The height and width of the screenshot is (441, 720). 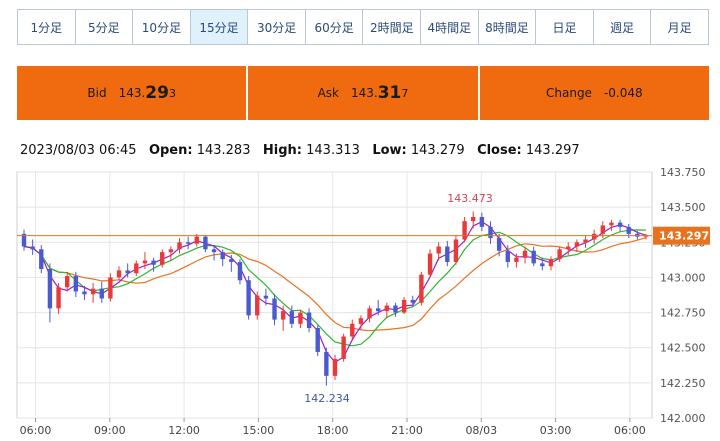 I want to click on x-tick-label: 21:00, so click(x=407, y=430).